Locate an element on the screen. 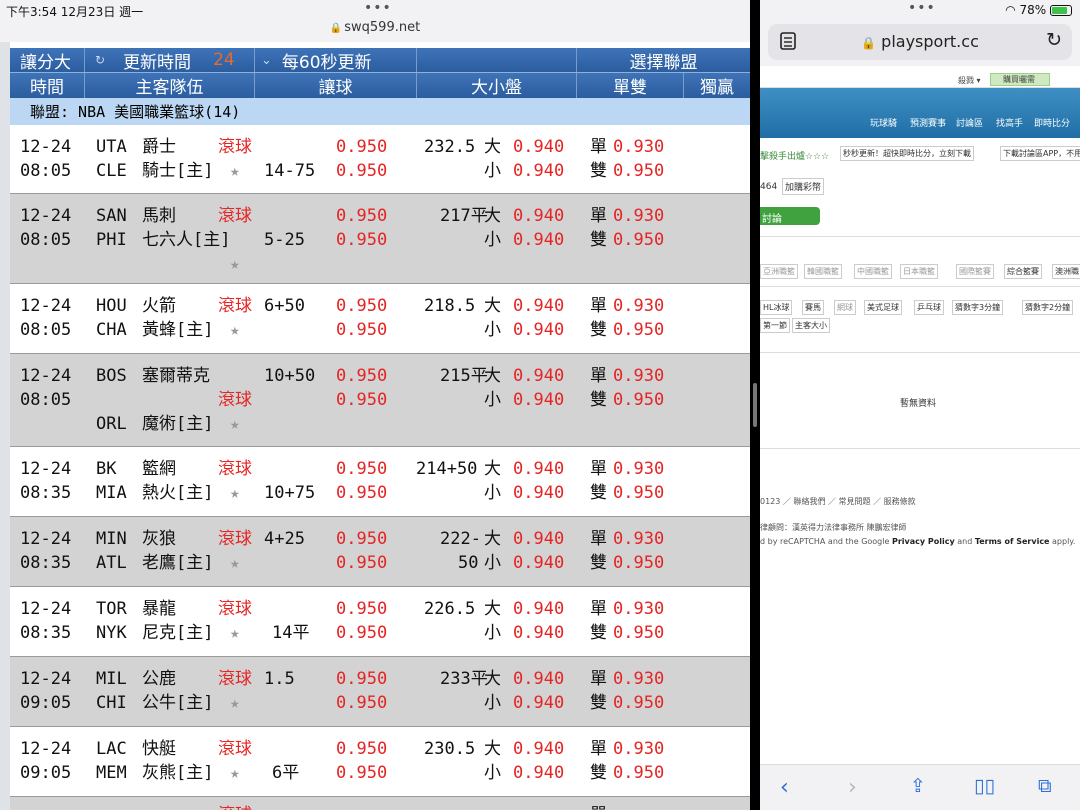 The height and width of the screenshot is (810, 1080). divider-handle is located at coordinates (755, 405).